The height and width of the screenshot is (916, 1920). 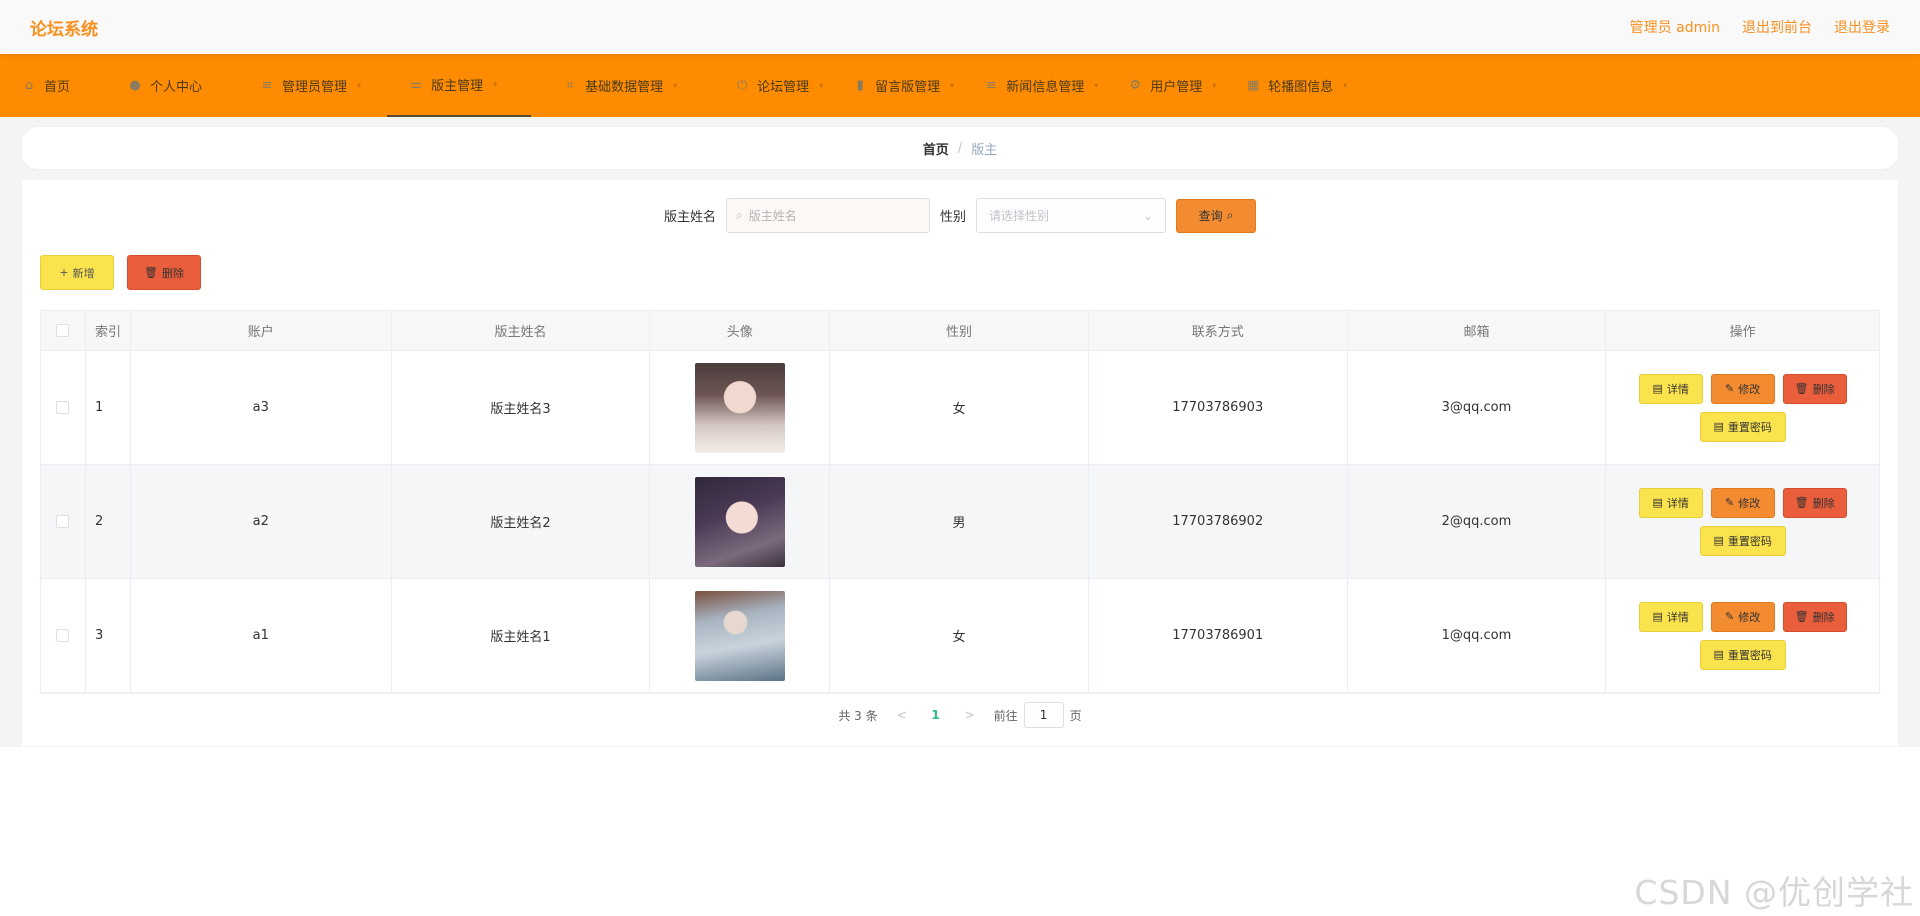 I want to click on nav-item-users: ⚙ 用户管理 ▾, so click(x=1183, y=85).